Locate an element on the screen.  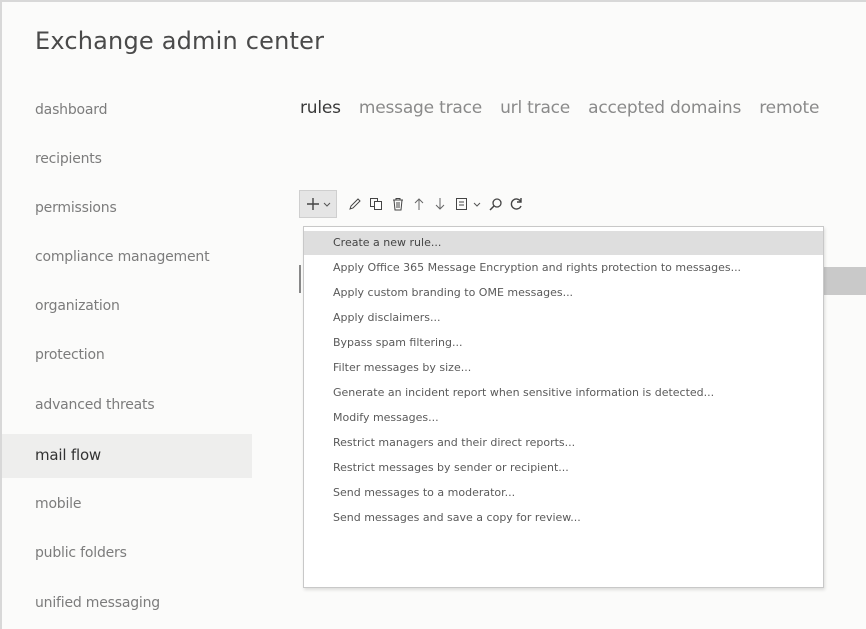
copy-icon is located at coordinates (376, 204).